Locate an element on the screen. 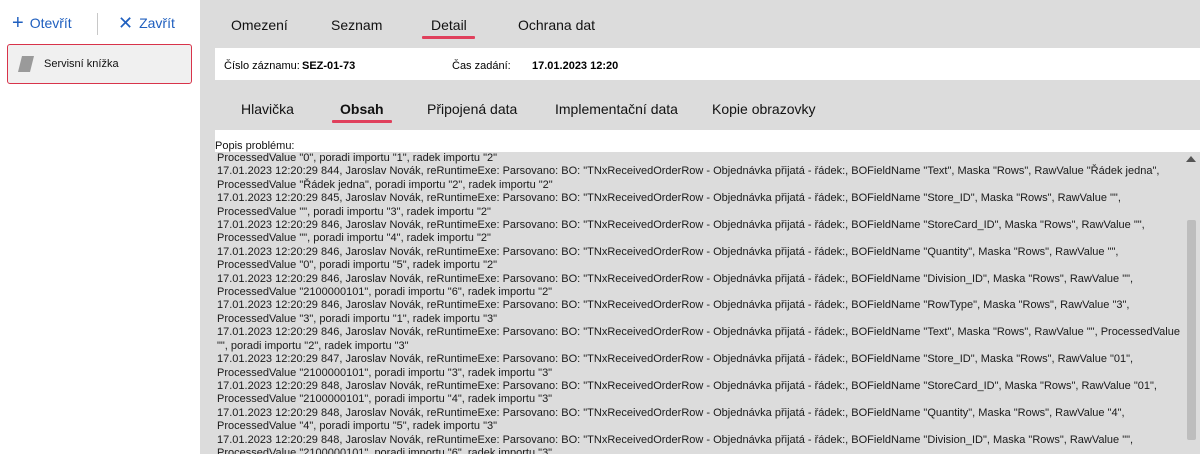 The height and width of the screenshot is (454, 1200). tab-pripojena-data: Připojená data is located at coordinates (472, 109).